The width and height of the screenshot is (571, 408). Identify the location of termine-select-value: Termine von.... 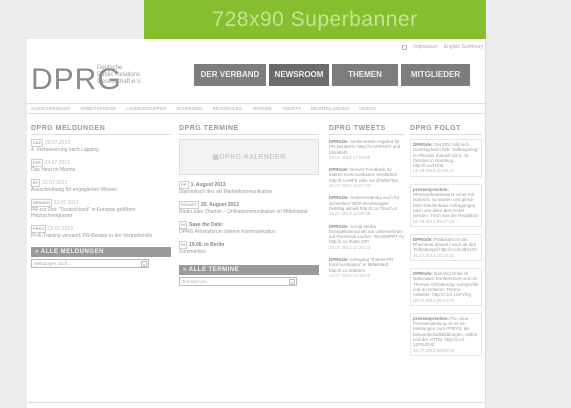
(196, 281).